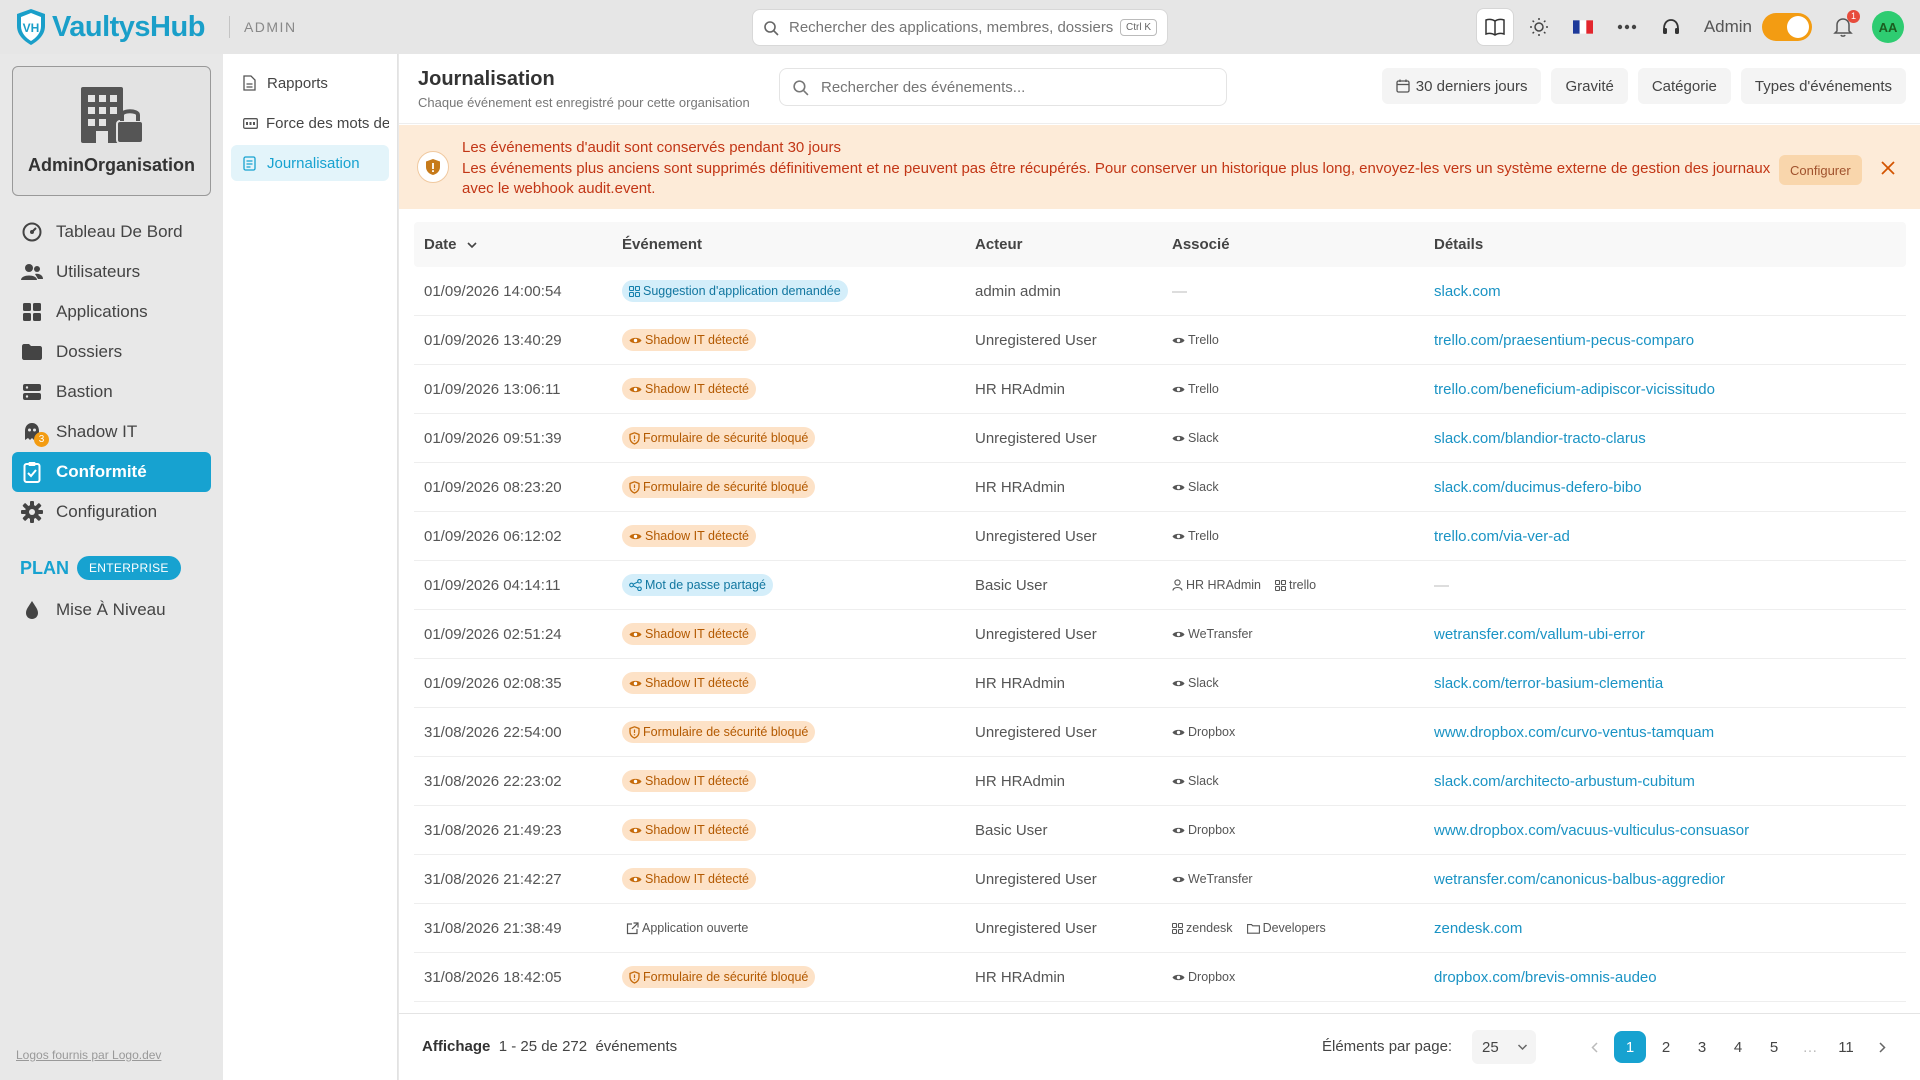 The image size is (1920, 1080). Describe the element at coordinates (1548, 683) in the screenshot. I see `details-link: slack.com/terror-basium-clementia` at that location.